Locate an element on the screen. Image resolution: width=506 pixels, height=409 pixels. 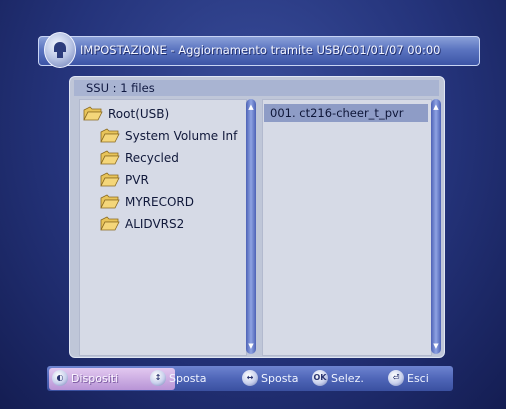
folder-open-icon is located at coordinates (93, 114).